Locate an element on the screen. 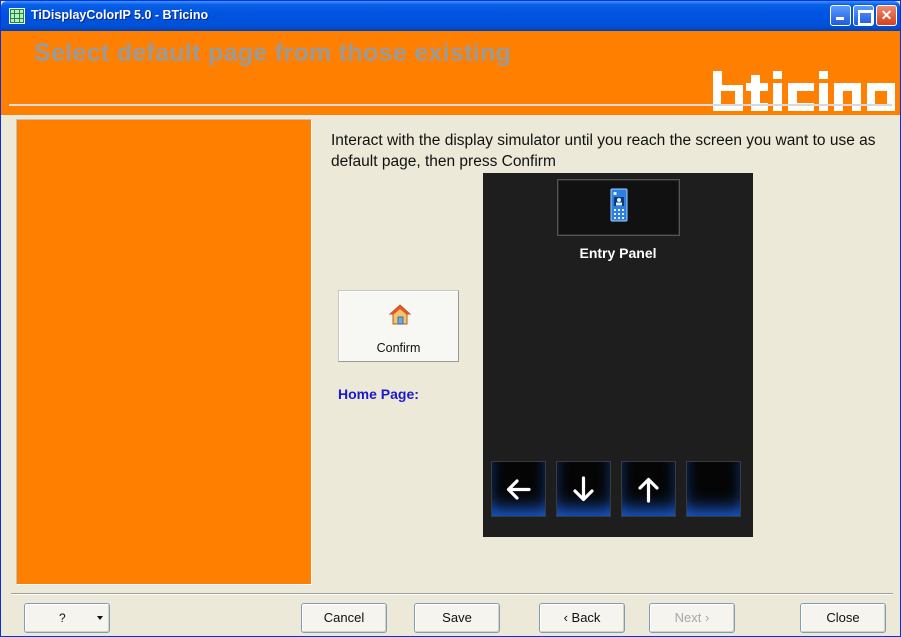 The height and width of the screenshot is (637, 901). entry-panel-label: Entry Panel is located at coordinates (618, 253).